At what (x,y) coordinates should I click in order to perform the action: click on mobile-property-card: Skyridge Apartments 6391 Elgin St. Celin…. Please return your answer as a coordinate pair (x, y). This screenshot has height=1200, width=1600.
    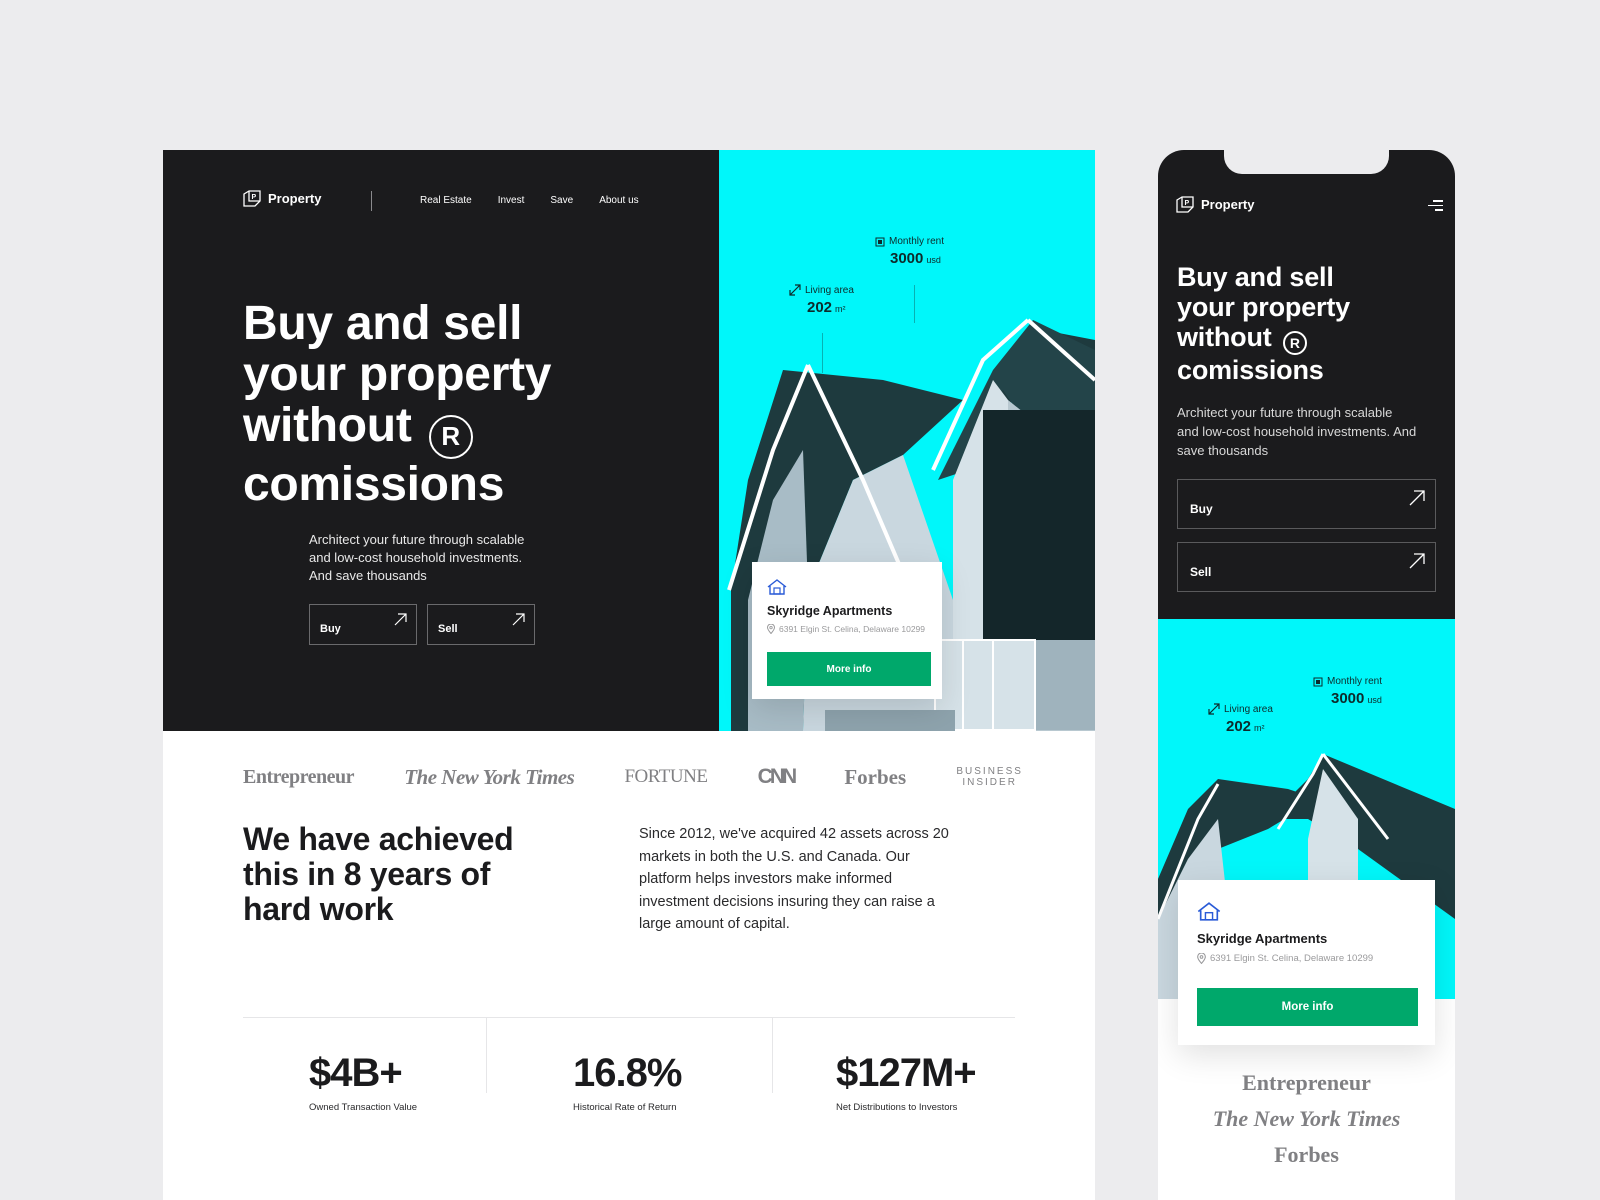
    Looking at the image, I should click on (1306, 962).